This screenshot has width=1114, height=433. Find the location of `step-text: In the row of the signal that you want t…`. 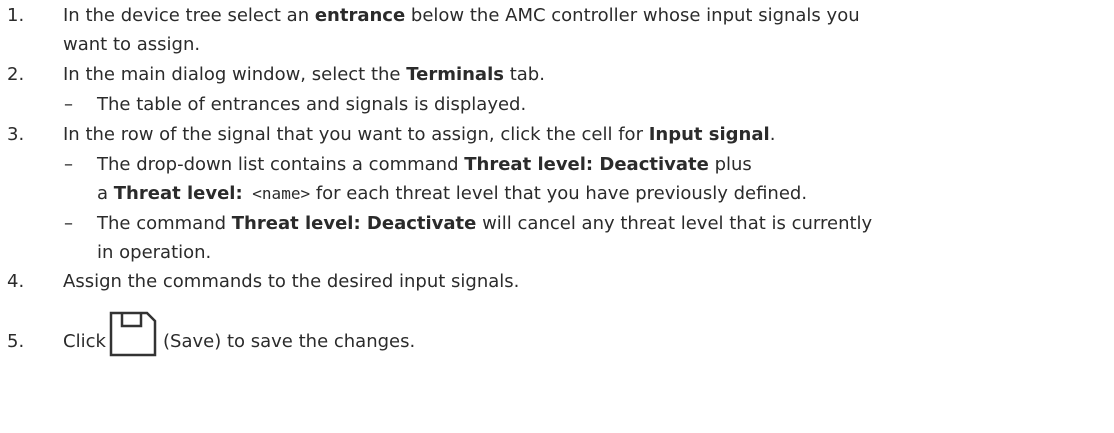

step-text: In the row of the signal that you want t… is located at coordinates (419, 134).